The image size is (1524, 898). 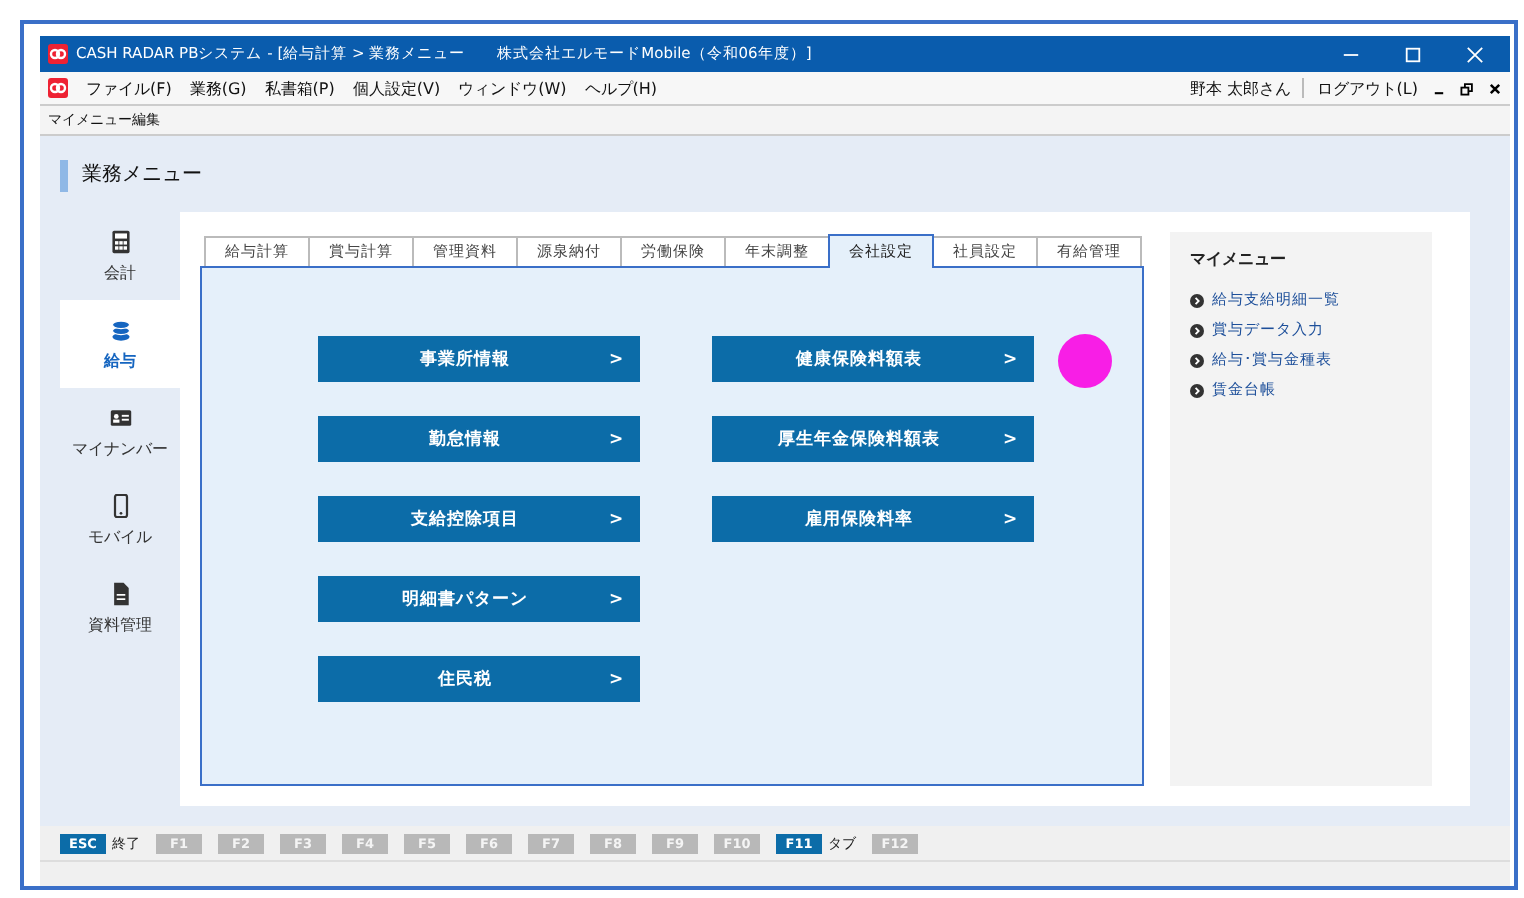 I want to click on cursor-highlight, so click(x=1085, y=361).